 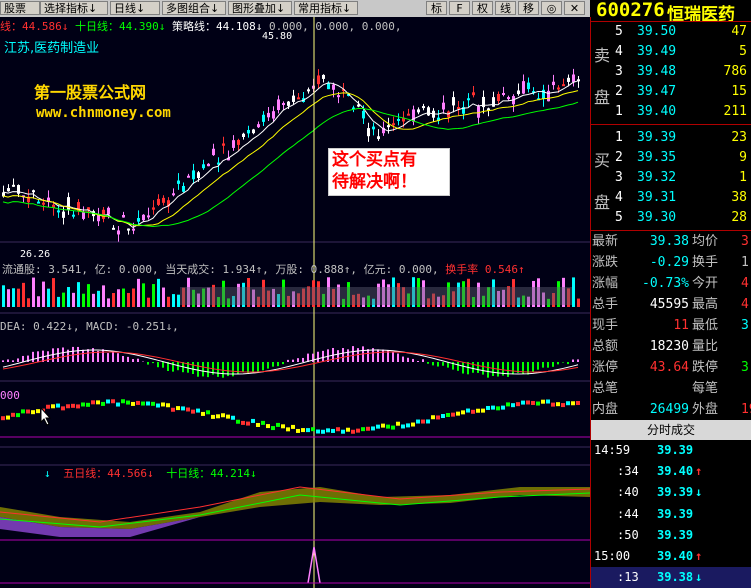 I want to click on level-number: 1, so click(x=619, y=111).